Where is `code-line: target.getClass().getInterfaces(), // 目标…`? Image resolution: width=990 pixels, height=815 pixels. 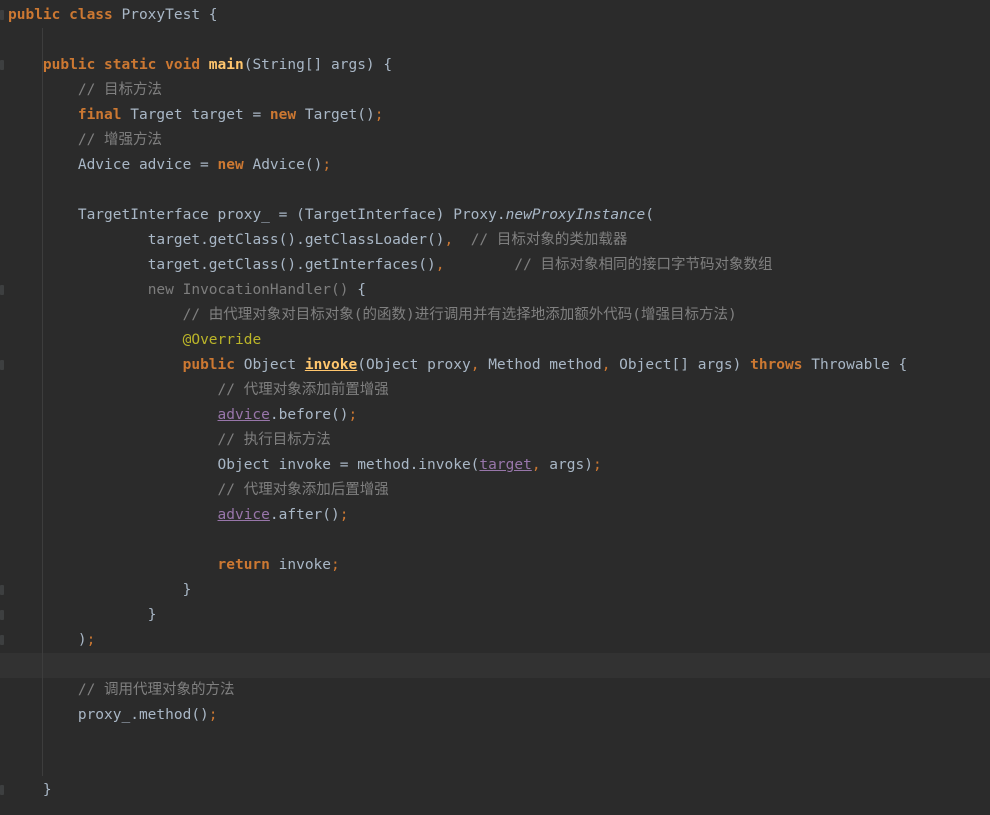
code-line: target.getClass().getInterfaces(), // 目标… is located at coordinates (499, 265).